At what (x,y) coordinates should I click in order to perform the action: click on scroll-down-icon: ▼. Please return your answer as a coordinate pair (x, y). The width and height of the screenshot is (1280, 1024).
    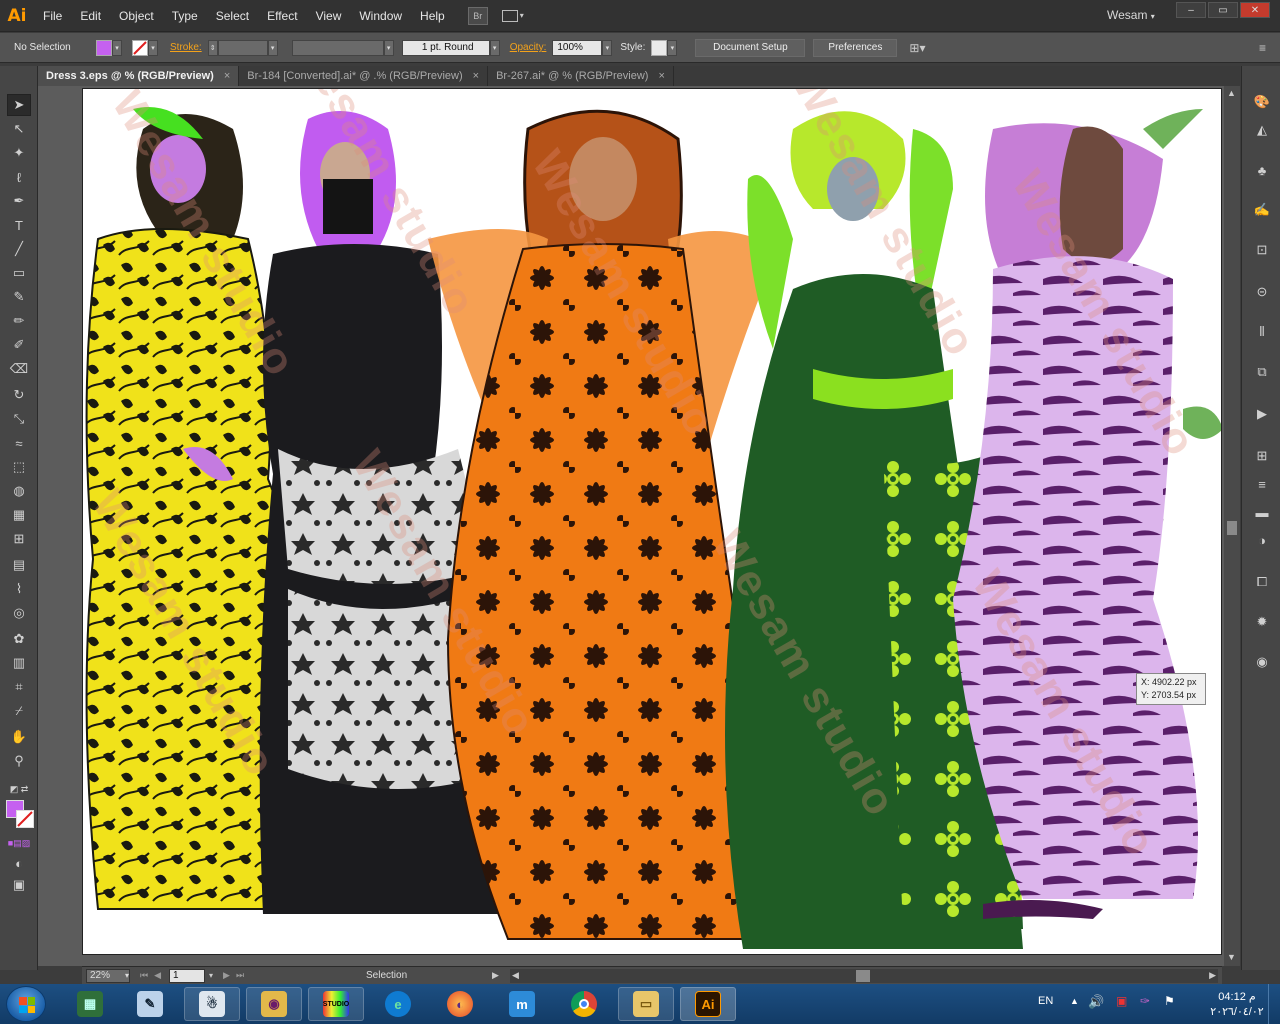
    Looking at the image, I should click on (1231, 957).